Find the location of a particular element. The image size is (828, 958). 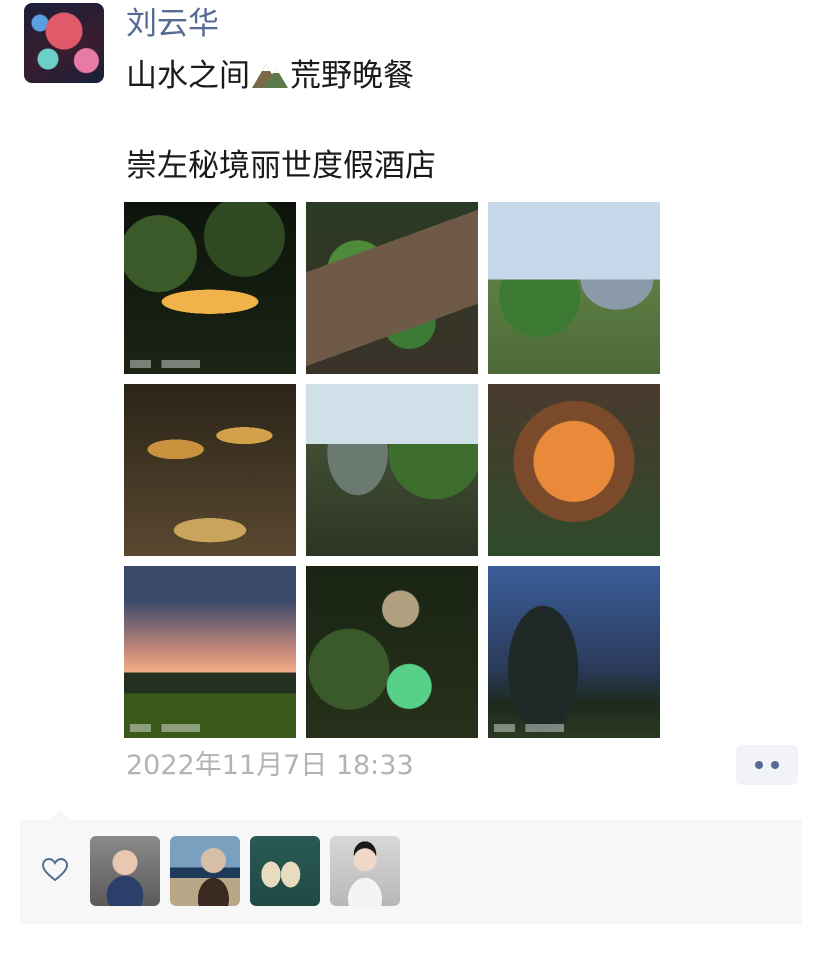

author-name: 刘云华 is located at coordinates (172, 24).